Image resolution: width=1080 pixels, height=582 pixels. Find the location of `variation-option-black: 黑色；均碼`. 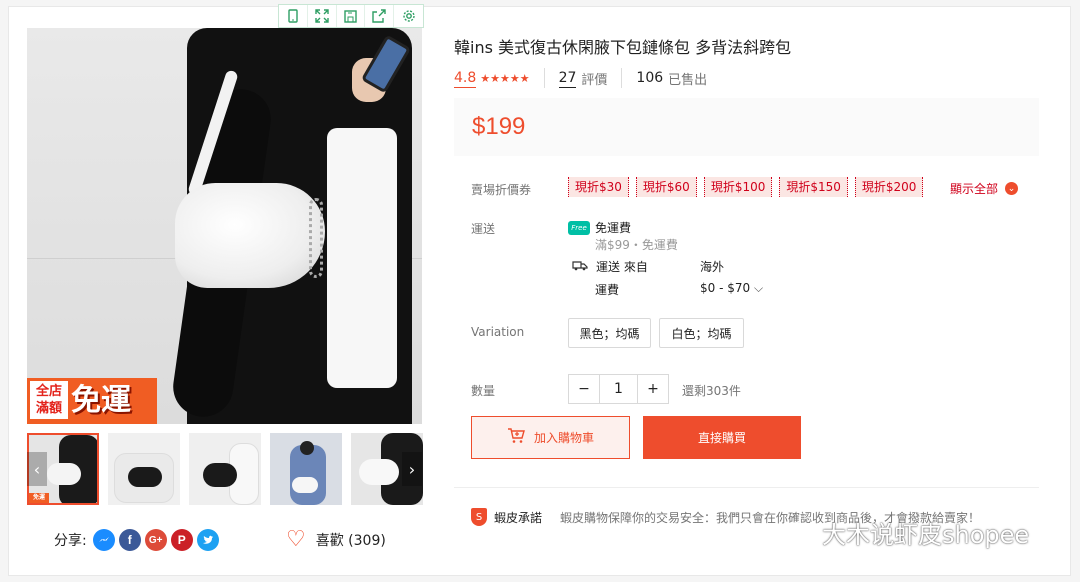

variation-option-black: 黑色；均碼 is located at coordinates (609, 333).